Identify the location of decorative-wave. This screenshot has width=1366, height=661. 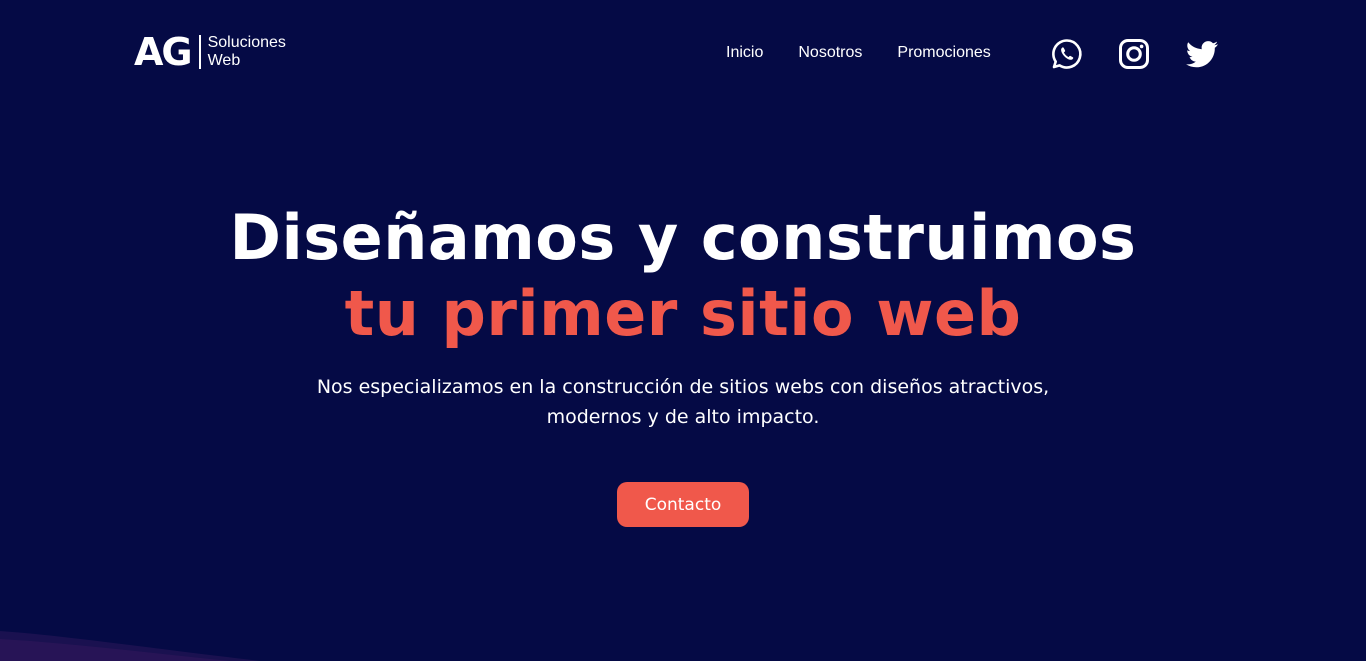
(130, 646).